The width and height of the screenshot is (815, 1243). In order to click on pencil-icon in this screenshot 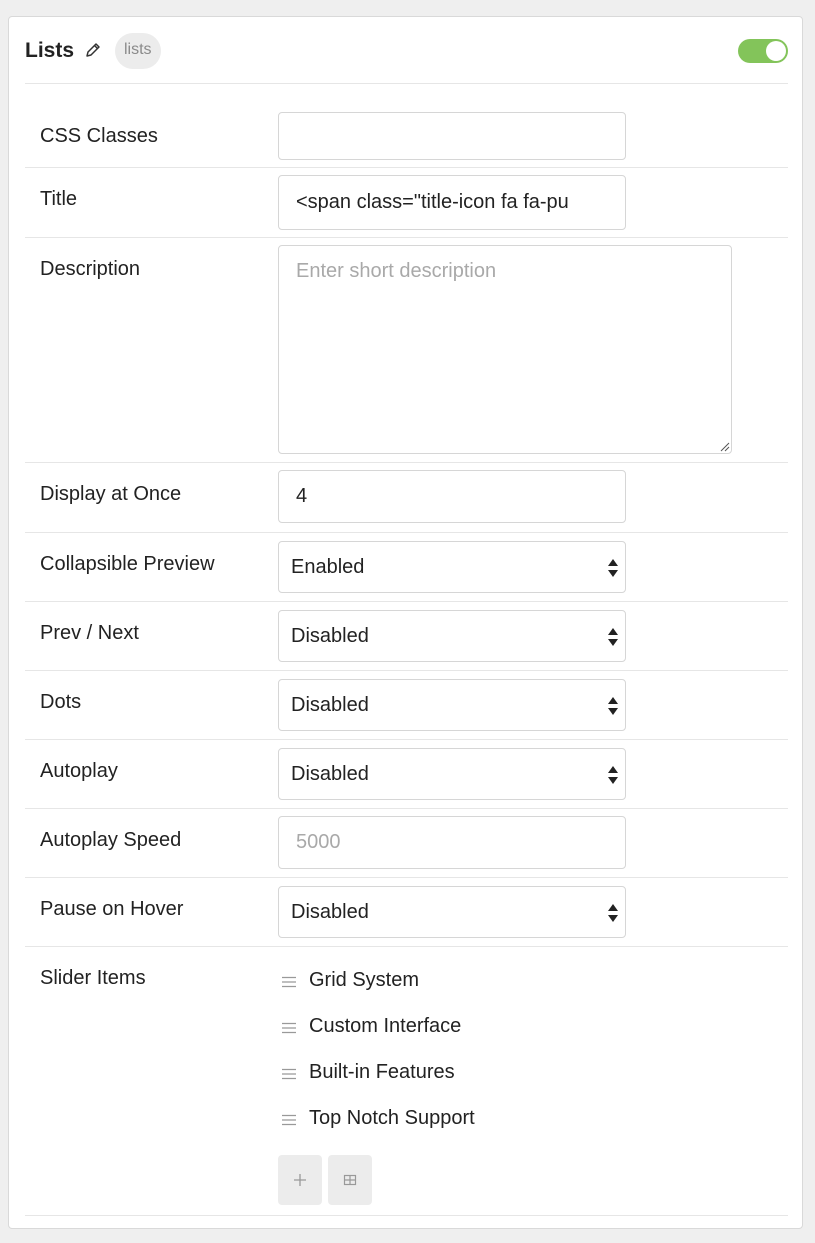, I will do `click(93, 50)`.